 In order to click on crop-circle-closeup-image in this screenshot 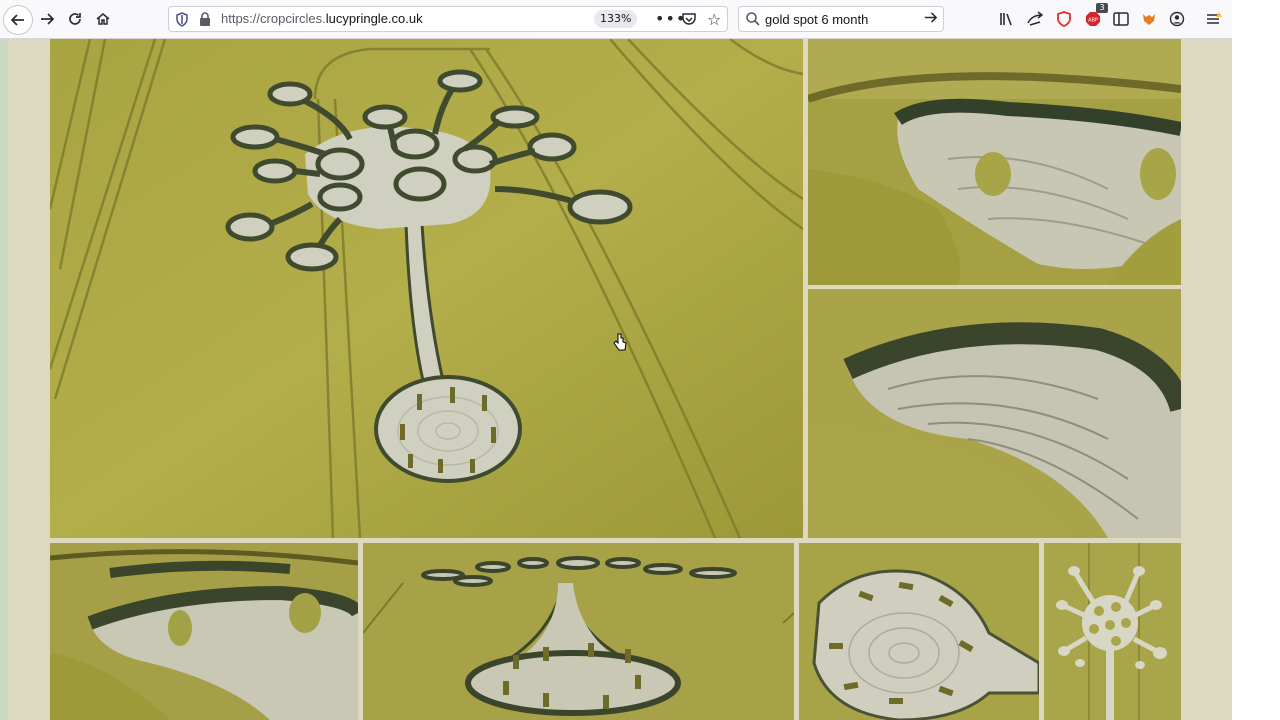, I will do `click(994, 162)`.